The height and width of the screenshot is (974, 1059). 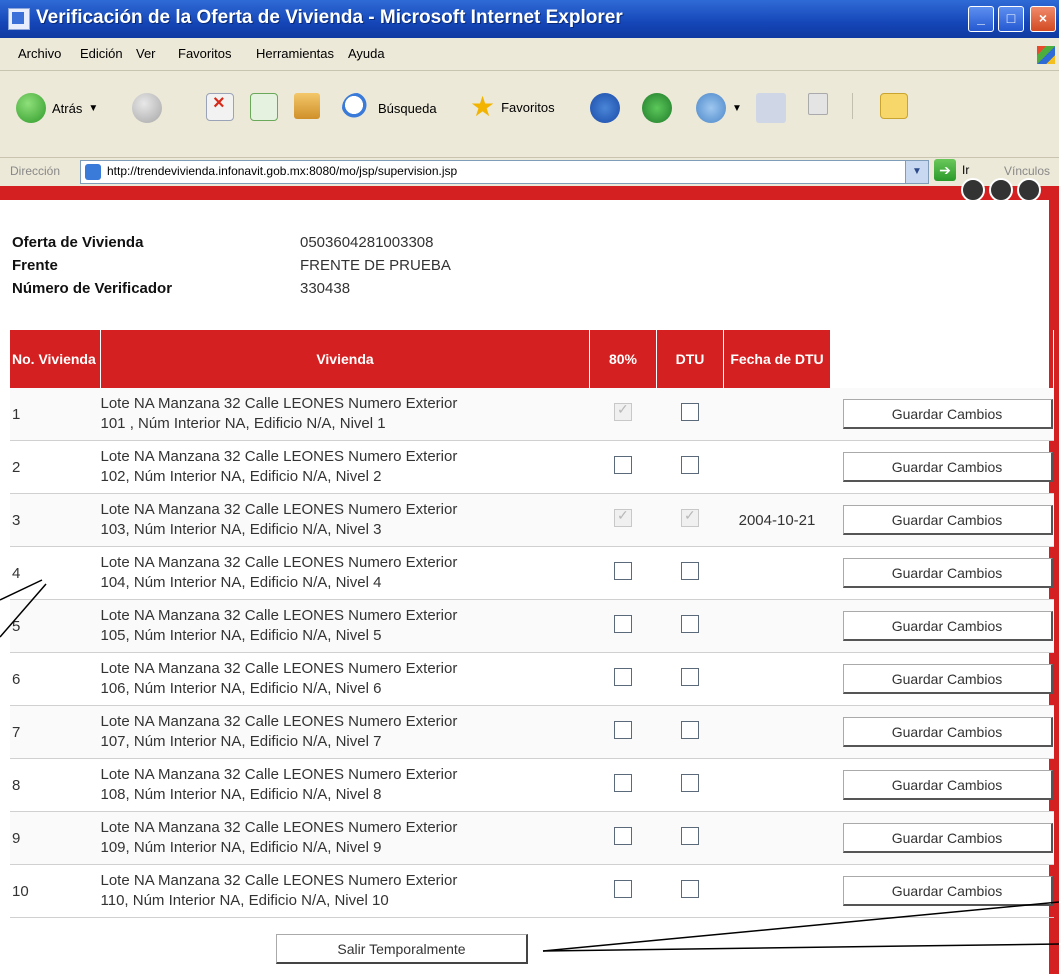 I want to click on row-number: 1, so click(x=55, y=414).